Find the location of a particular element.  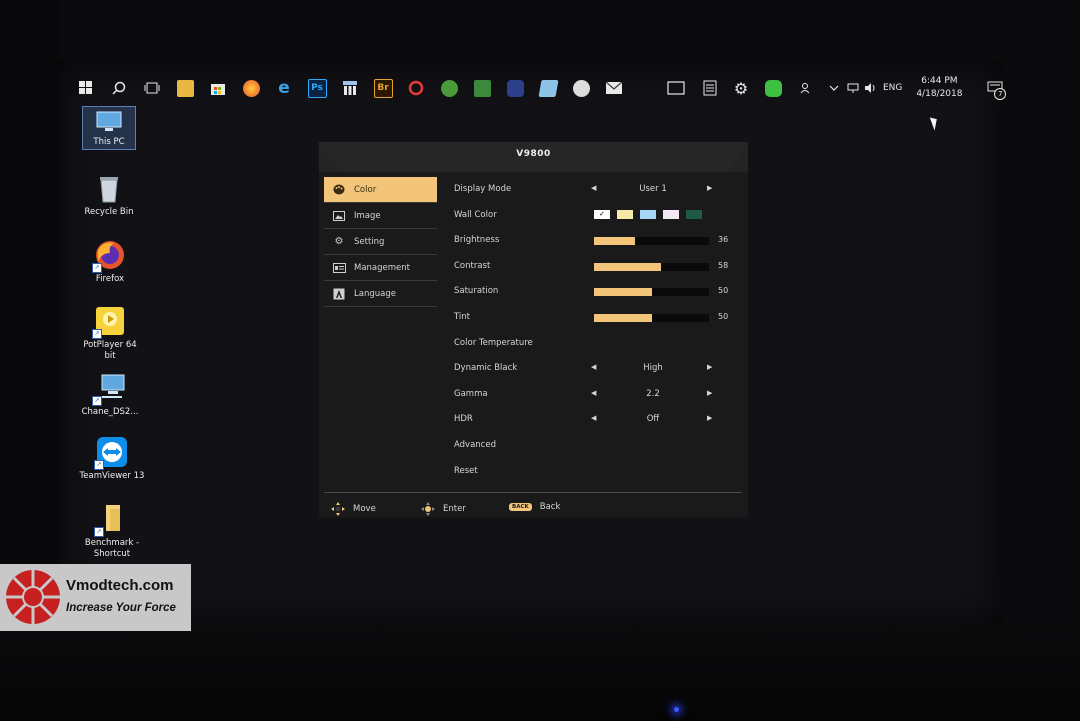

setting-label: Color Temperature is located at coordinates (493, 342).